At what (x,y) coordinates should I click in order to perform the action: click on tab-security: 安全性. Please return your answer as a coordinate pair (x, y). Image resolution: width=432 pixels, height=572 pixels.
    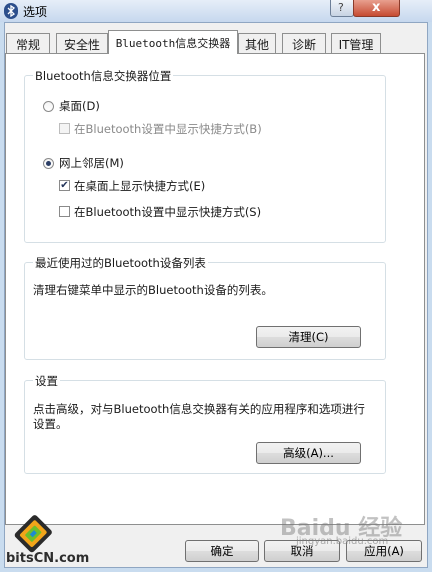
    Looking at the image, I should click on (82, 43).